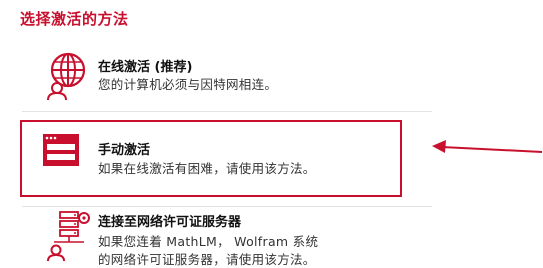  What do you see at coordinates (207, 168) in the screenshot?
I see `manual-activation-desc: 如果在线激活有困难，请使用该方法。` at bounding box center [207, 168].